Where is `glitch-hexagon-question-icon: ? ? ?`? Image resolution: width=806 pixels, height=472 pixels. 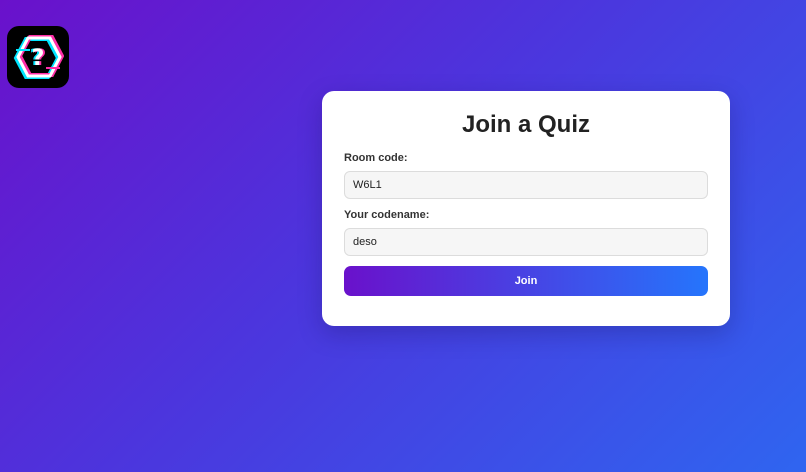
glitch-hexagon-question-icon: ? ? ? is located at coordinates (38, 57).